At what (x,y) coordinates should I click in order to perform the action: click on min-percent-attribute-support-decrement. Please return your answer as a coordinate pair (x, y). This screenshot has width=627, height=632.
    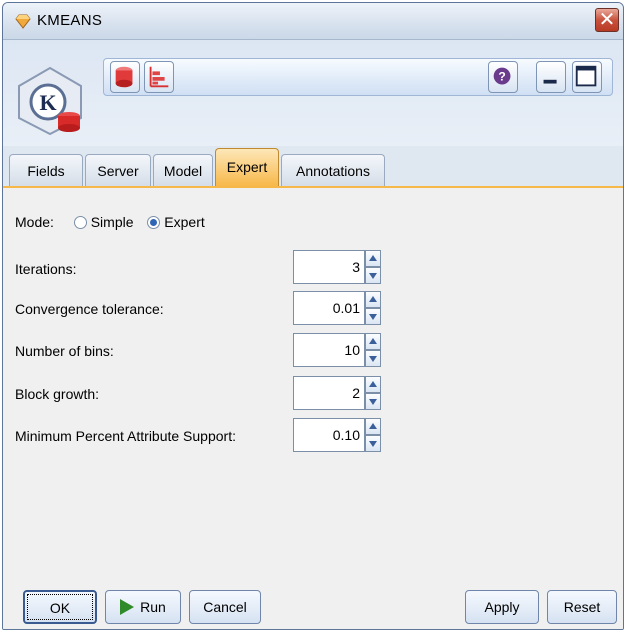
    Looking at the image, I should click on (373, 443).